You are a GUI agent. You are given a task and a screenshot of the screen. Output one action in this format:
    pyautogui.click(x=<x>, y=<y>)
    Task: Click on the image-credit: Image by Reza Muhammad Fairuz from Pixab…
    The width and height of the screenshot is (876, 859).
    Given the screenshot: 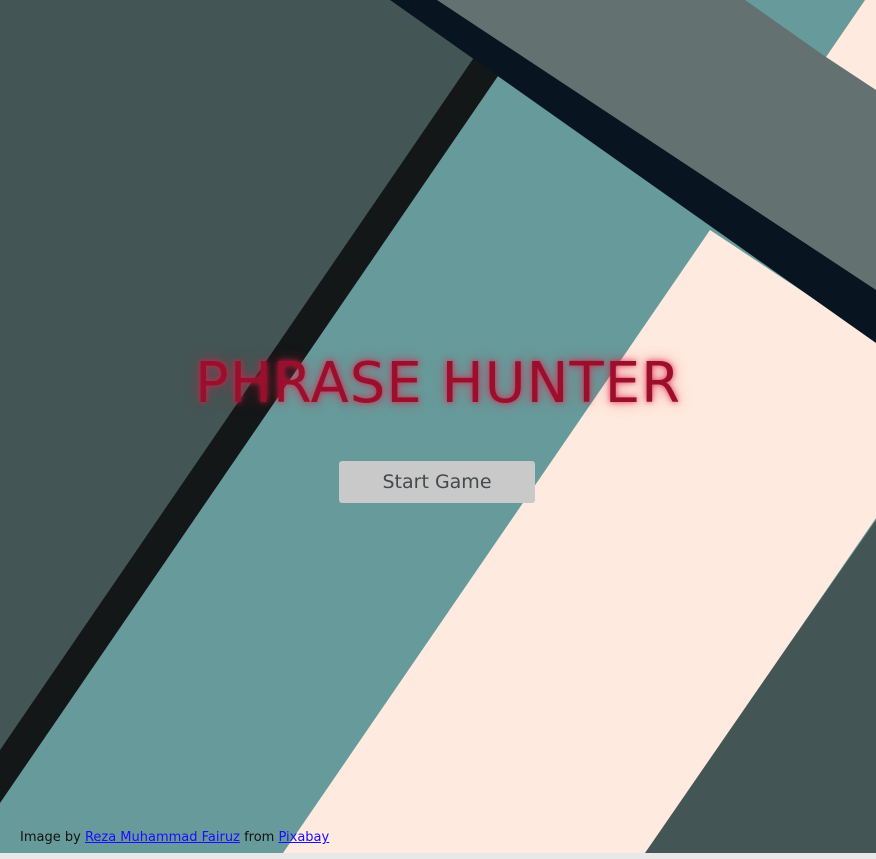 What is the action you would take?
    pyautogui.click(x=174, y=838)
    